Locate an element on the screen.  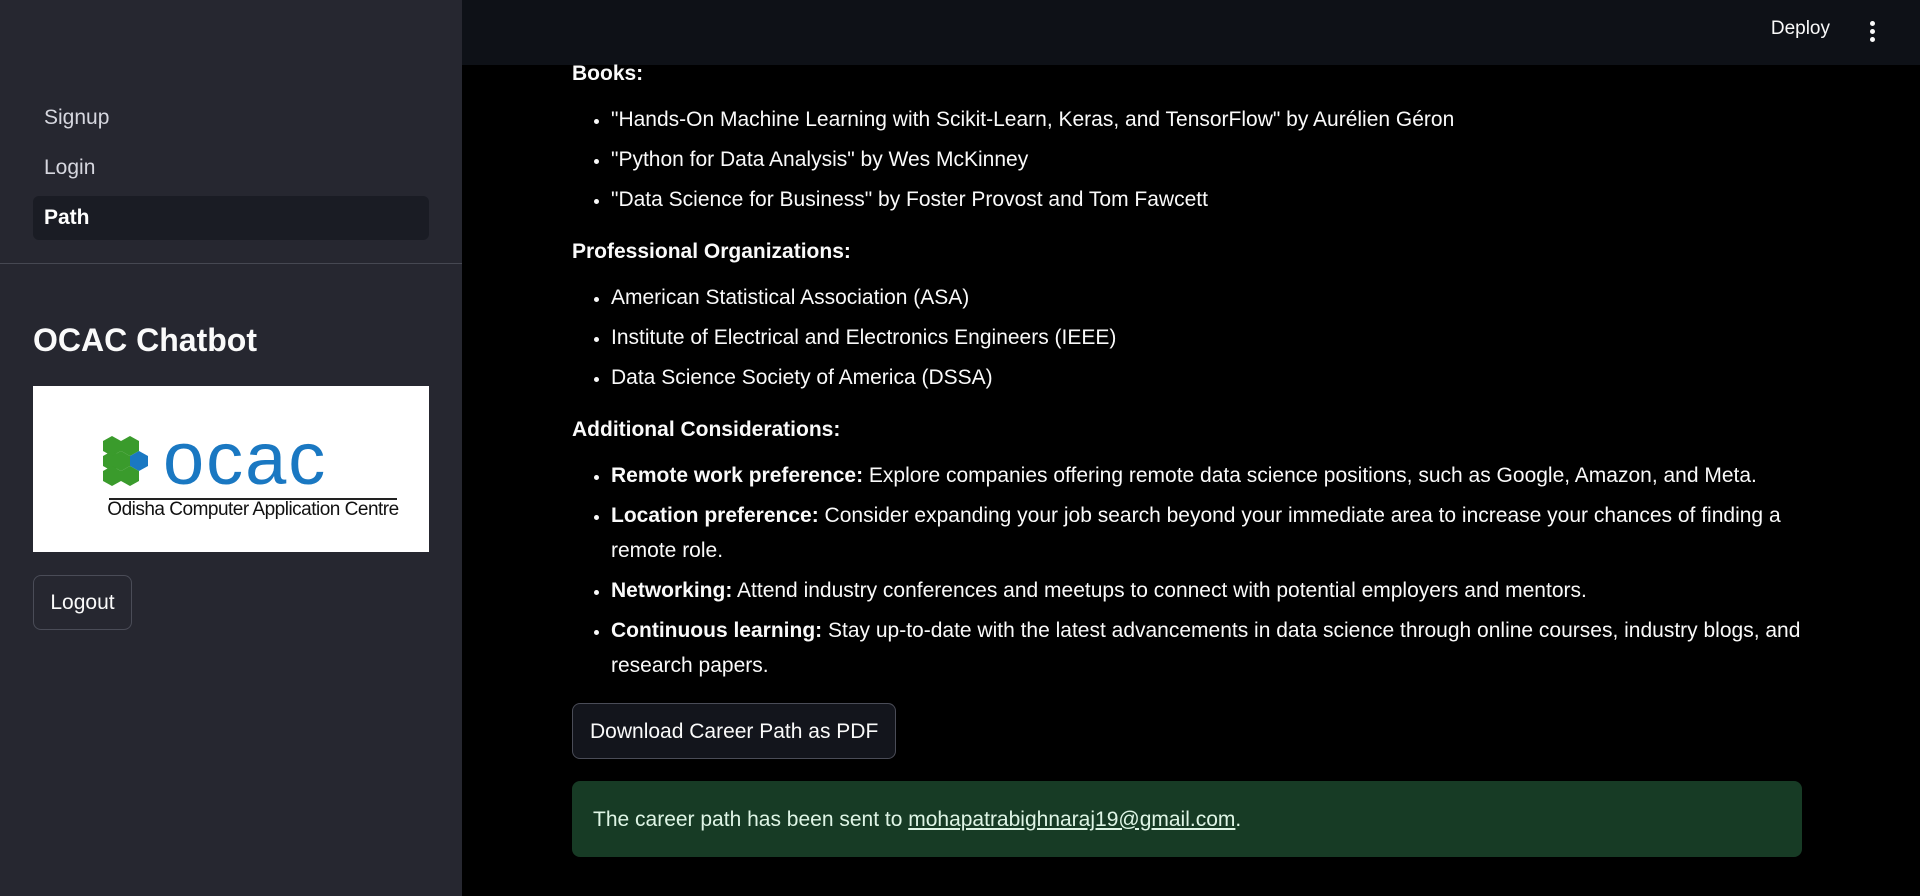
logo-subtitle: Odisha Computer Application Centre is located at coordinates (253, 509).